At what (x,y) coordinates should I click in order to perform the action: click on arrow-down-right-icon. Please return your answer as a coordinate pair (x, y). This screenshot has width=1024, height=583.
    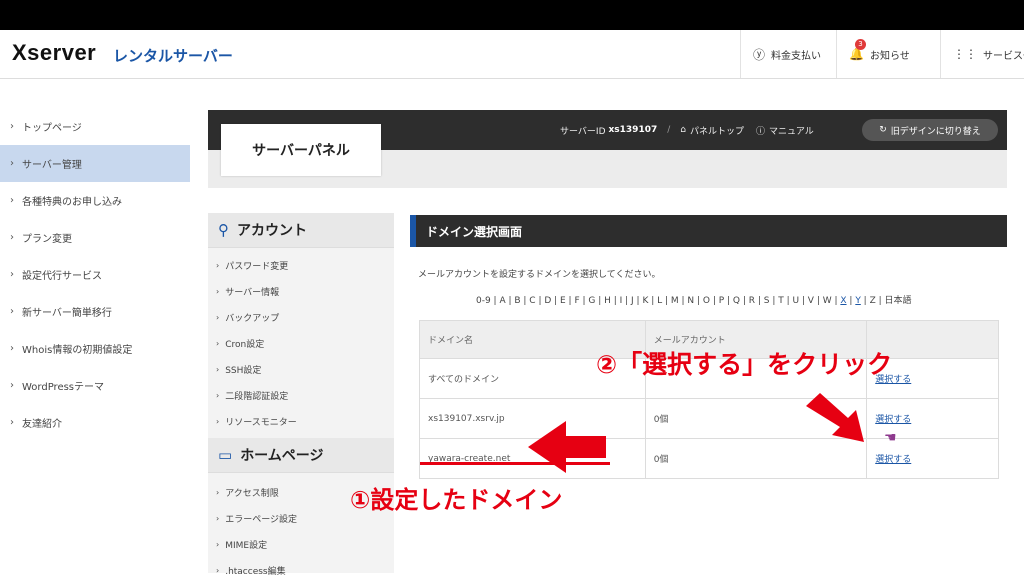
    Looking at the image, I should click on (835, 417).